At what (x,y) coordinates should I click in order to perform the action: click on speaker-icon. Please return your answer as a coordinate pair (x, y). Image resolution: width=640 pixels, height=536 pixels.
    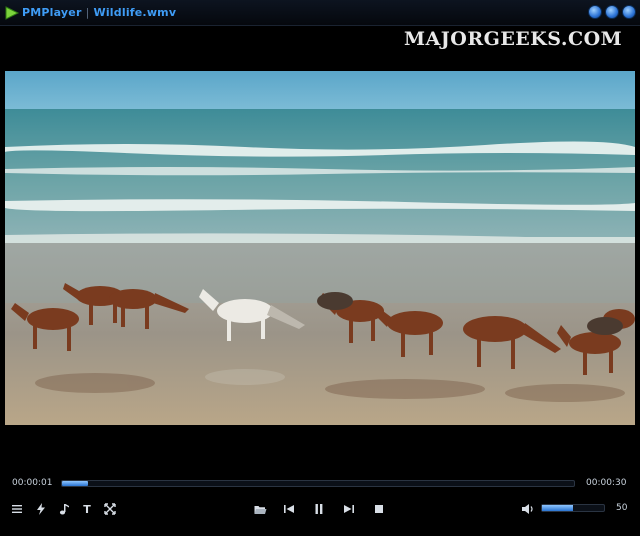
    Looking at the image, I should click on (527, 509).